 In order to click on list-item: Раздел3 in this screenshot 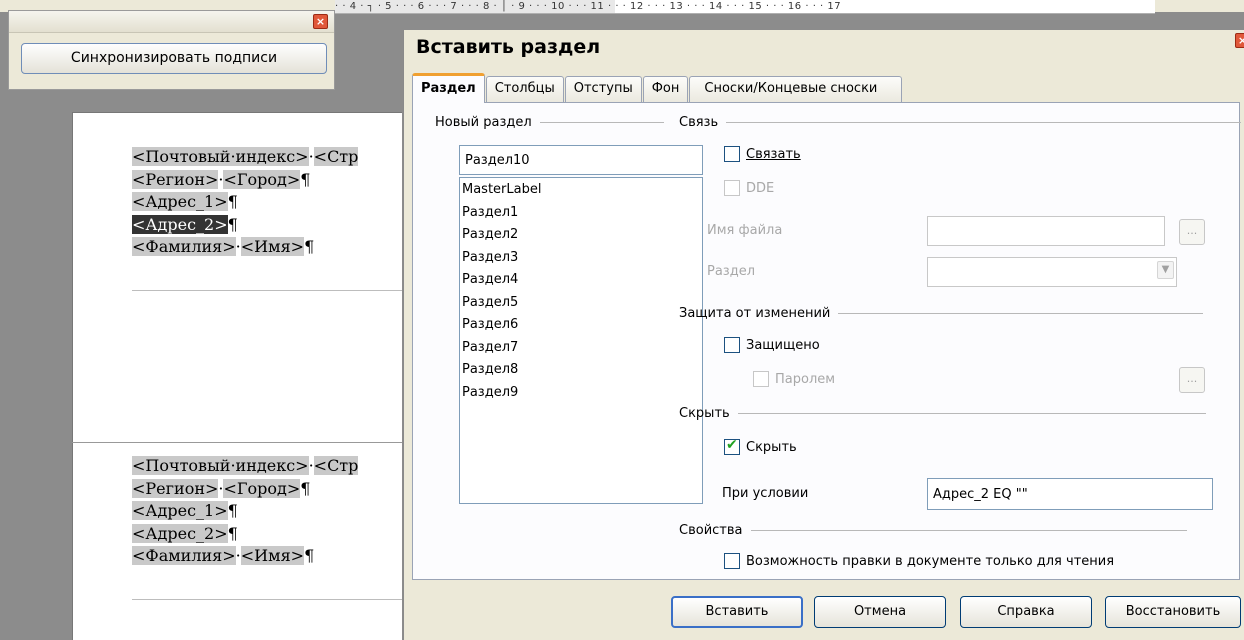, I will do `click(581, 258)`.